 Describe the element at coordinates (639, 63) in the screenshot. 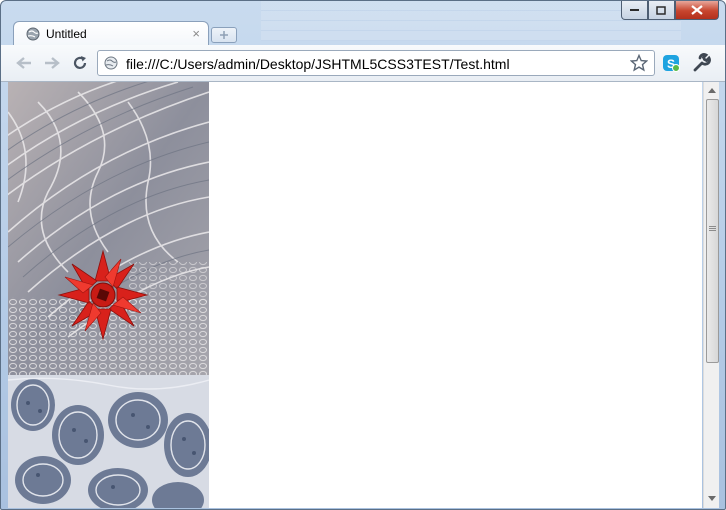

I see `star-icon` at that location.